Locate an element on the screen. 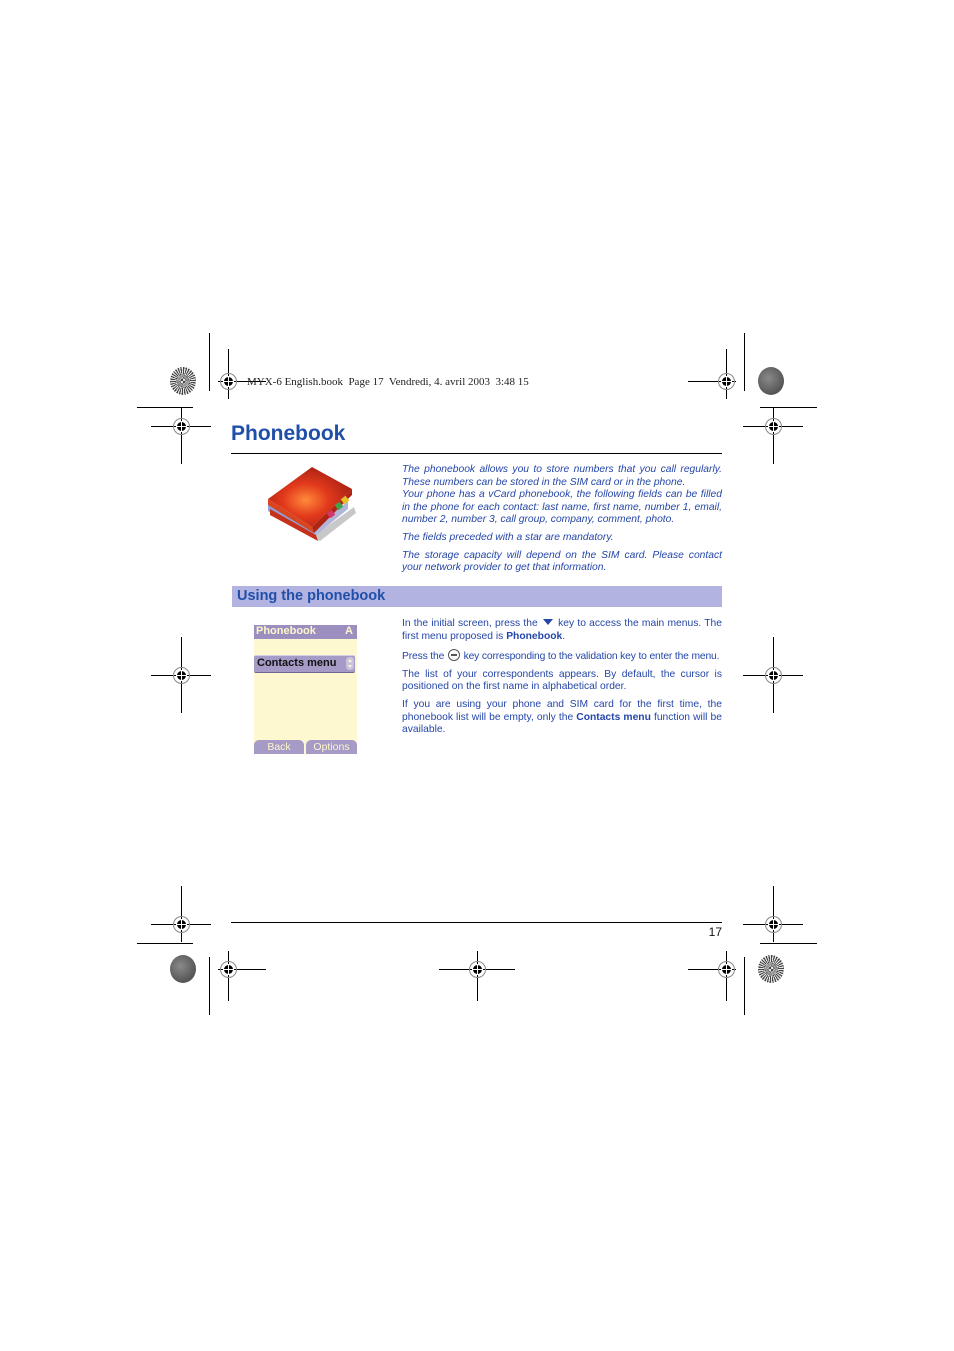  down-arrow-key-icon is located at coordinates (547, 622).